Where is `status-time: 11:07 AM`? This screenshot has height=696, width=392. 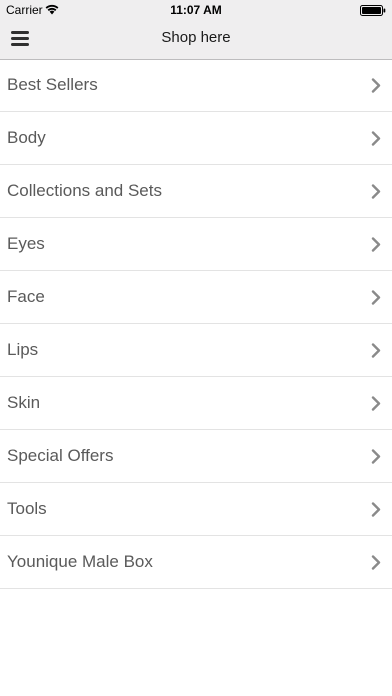
status-time: 11:07 AM is located at coordinates (196, 10).